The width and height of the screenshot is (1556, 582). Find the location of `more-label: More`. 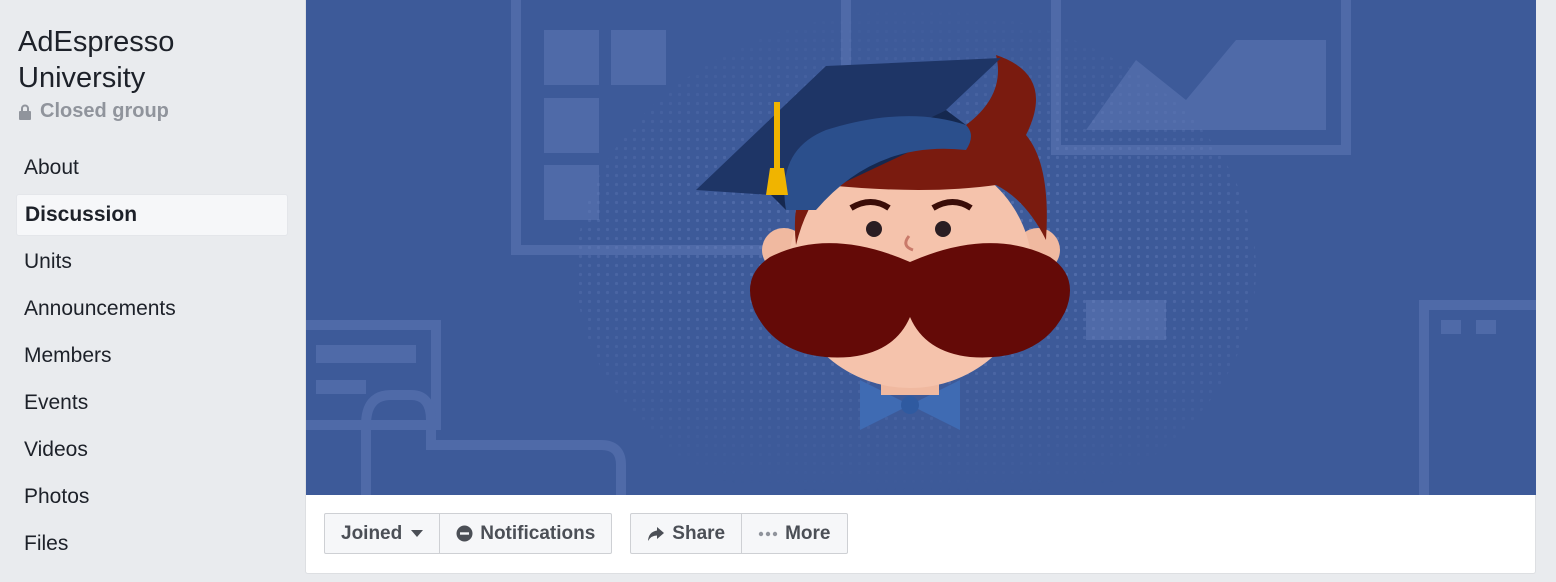

more-label: More is located at coordinates (808, 533).